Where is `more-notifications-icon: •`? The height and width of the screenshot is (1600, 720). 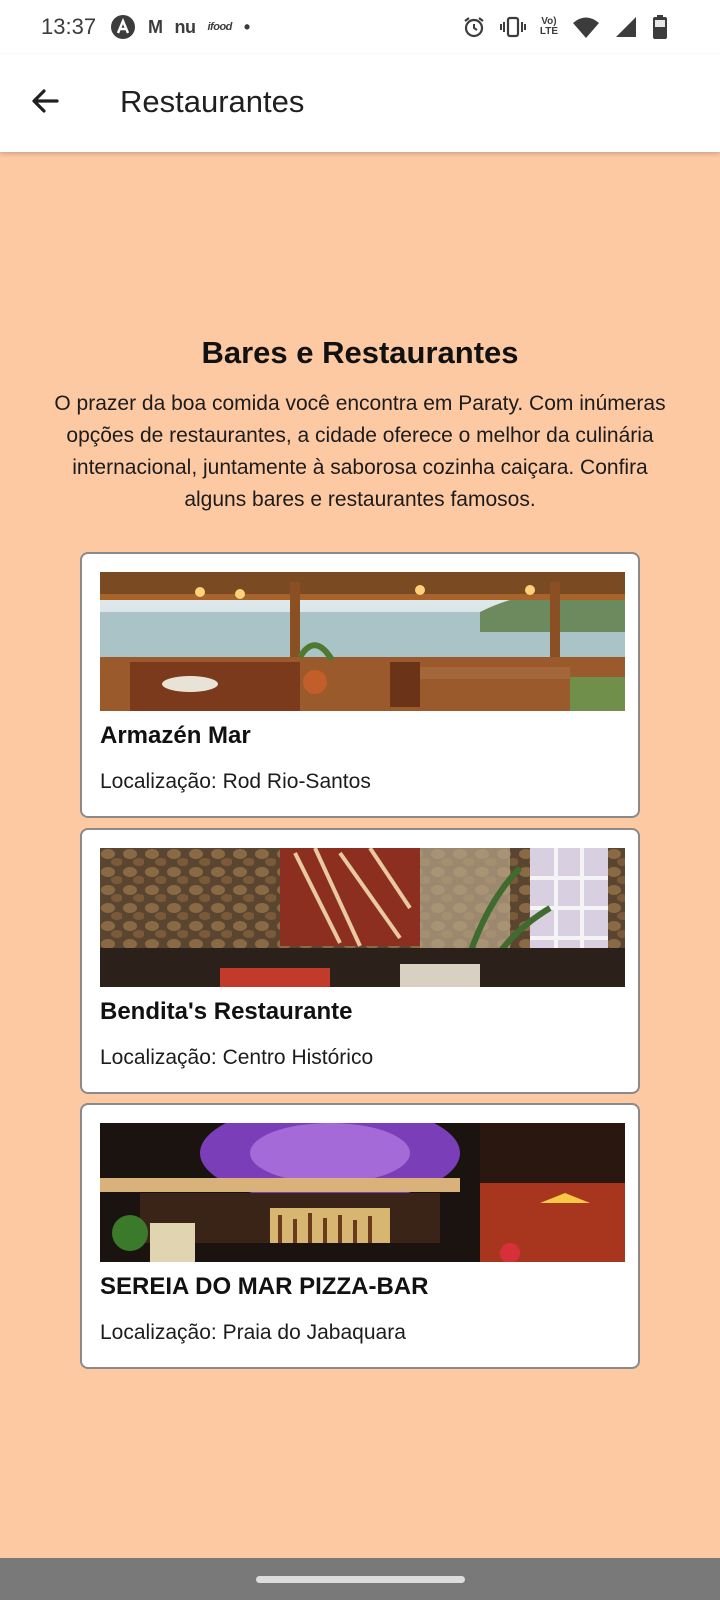
more-notifications-icon: • is located at coordinates (246, 26).